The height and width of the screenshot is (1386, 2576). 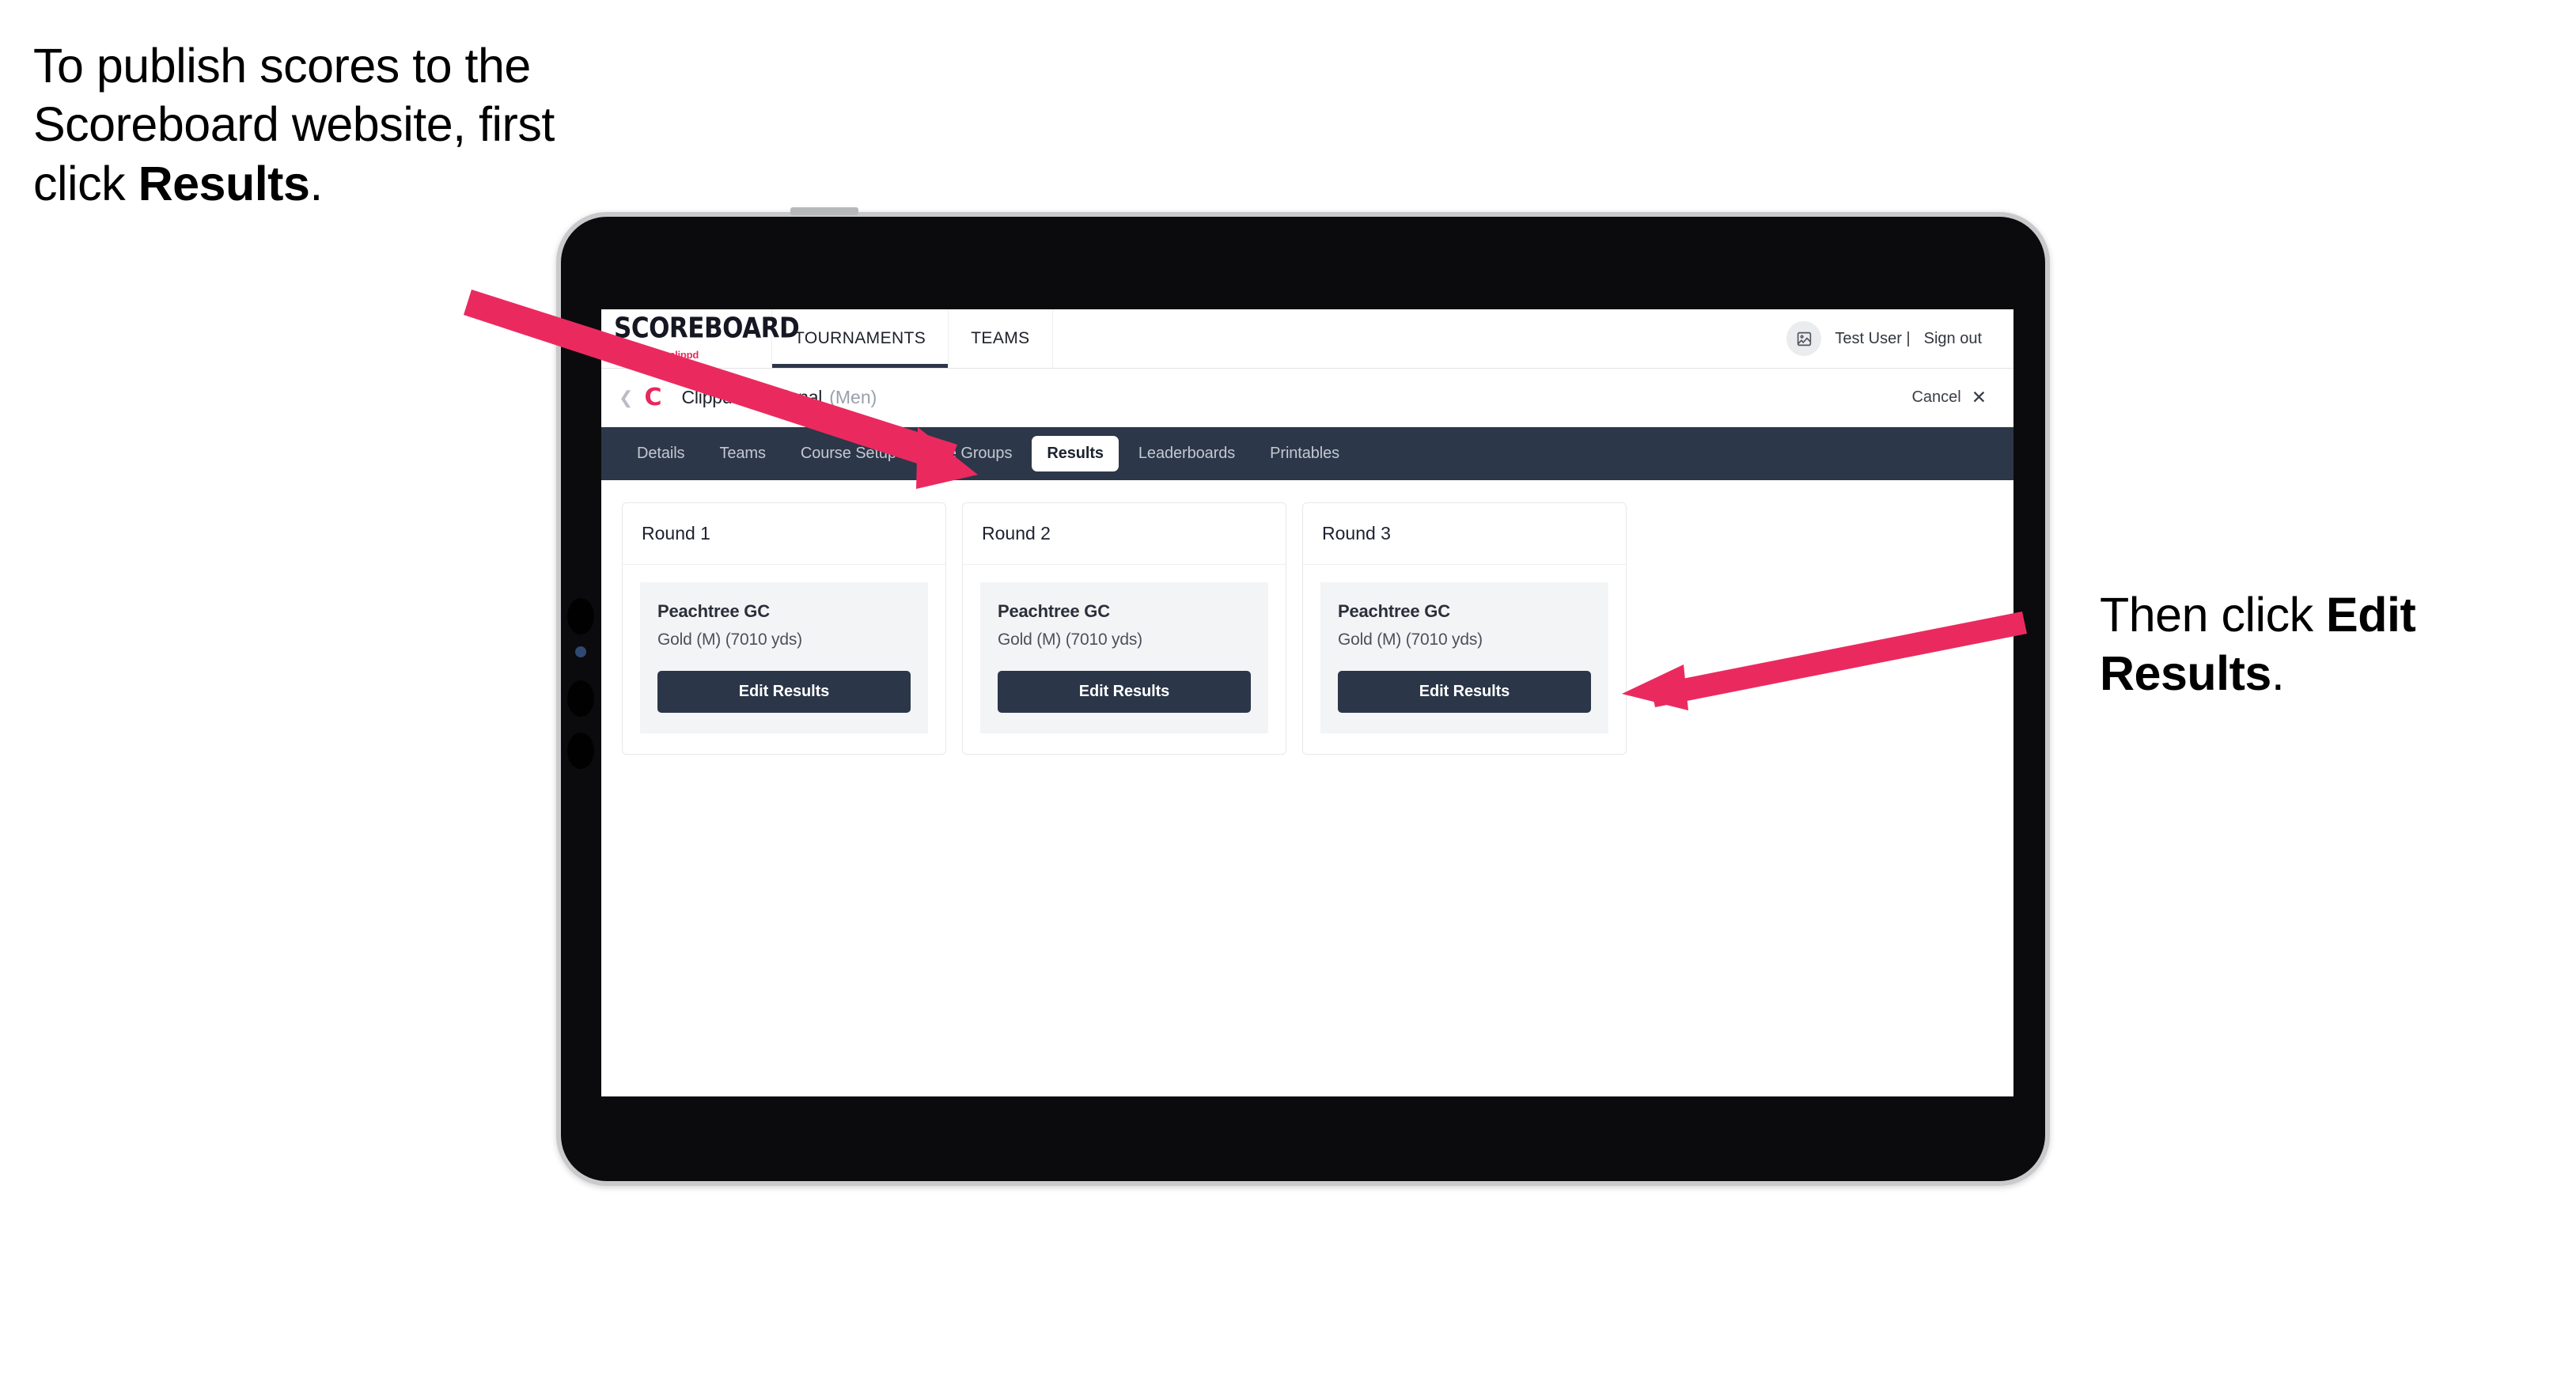 I want to click on device-camera-icon, so click(x=580, y=651).